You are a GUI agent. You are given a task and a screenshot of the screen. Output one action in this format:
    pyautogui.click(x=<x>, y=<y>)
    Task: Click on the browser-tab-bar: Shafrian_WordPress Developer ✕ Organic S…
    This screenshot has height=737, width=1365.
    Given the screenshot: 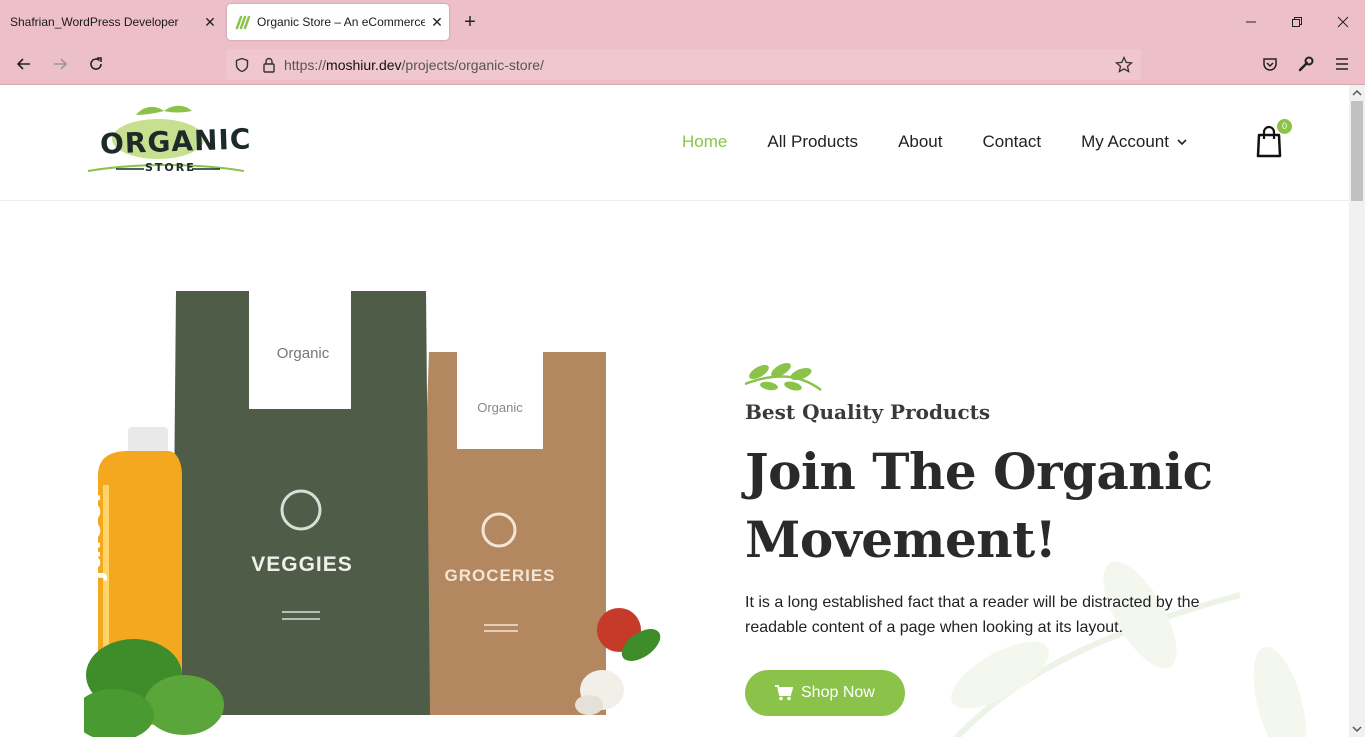 What is the action you would take?
    pyautogui.click(x=682, y=22)
    